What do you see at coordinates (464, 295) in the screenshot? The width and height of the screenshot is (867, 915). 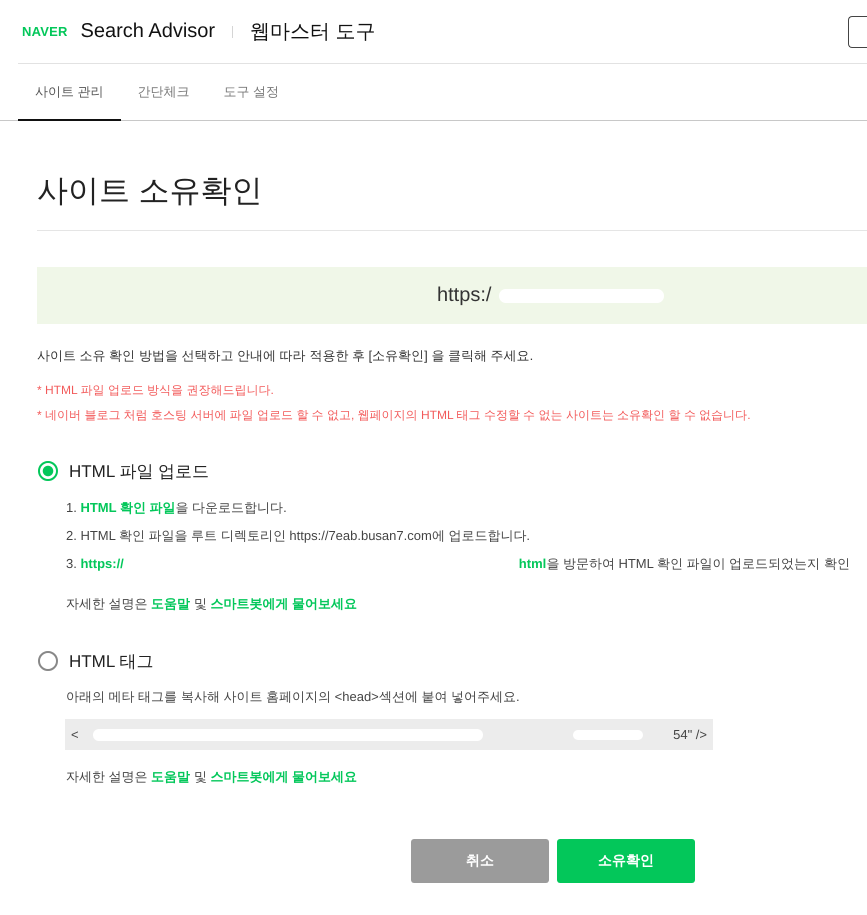 I see `site-url: https:/` at bounding box center [464, 295].